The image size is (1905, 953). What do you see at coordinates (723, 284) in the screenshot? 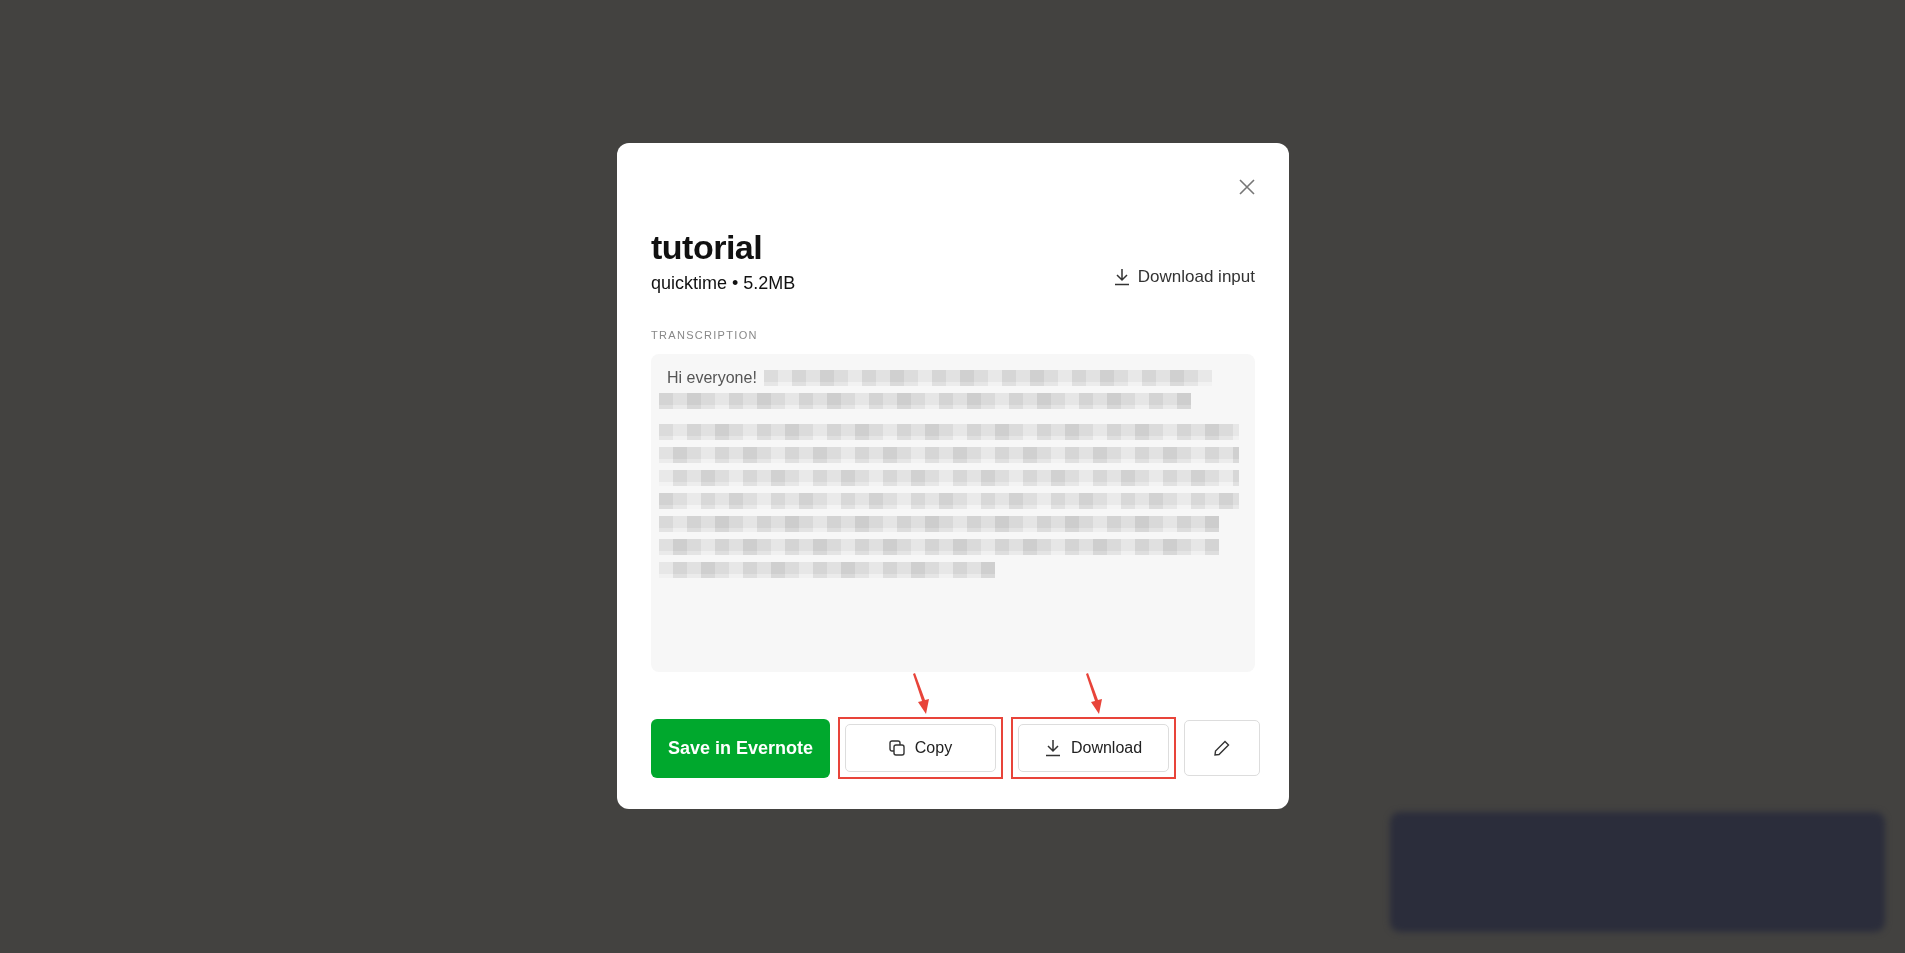
I see `file-info: quicktime • 5.2MB` at bounding box center [723, 284].